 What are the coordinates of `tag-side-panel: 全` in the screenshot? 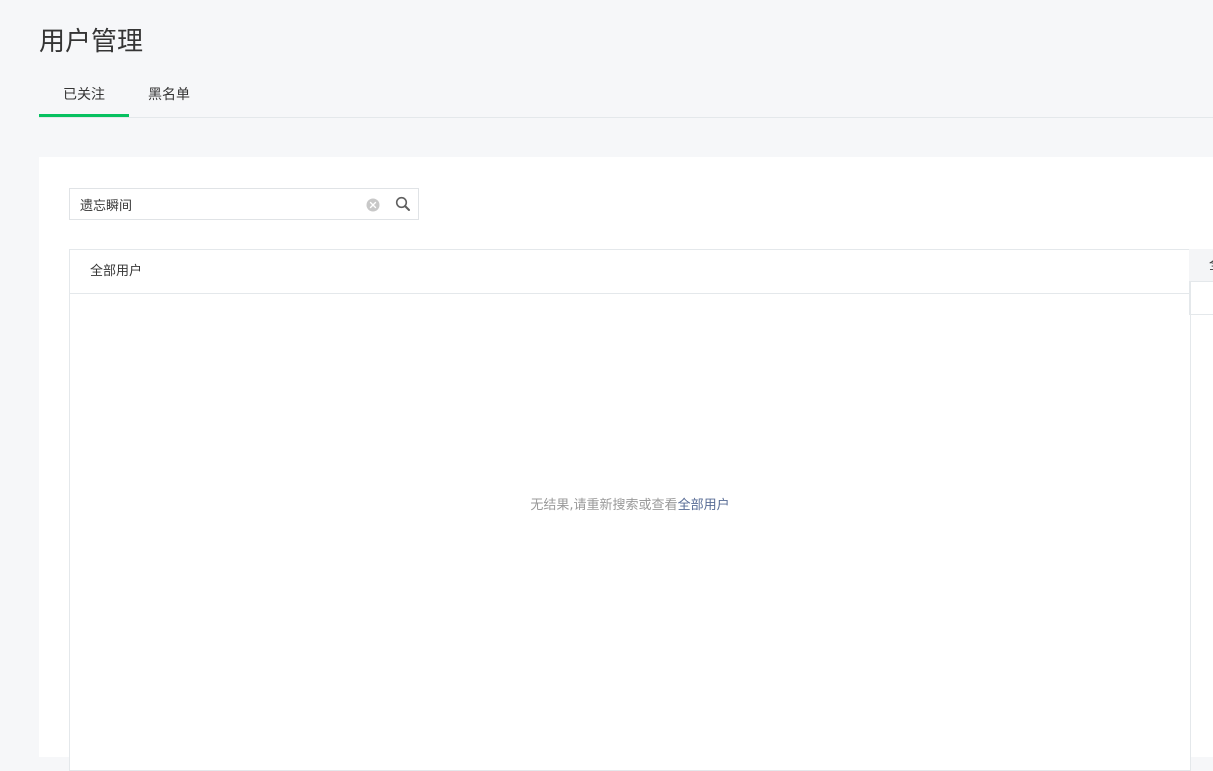 It's located at (1201, 282).